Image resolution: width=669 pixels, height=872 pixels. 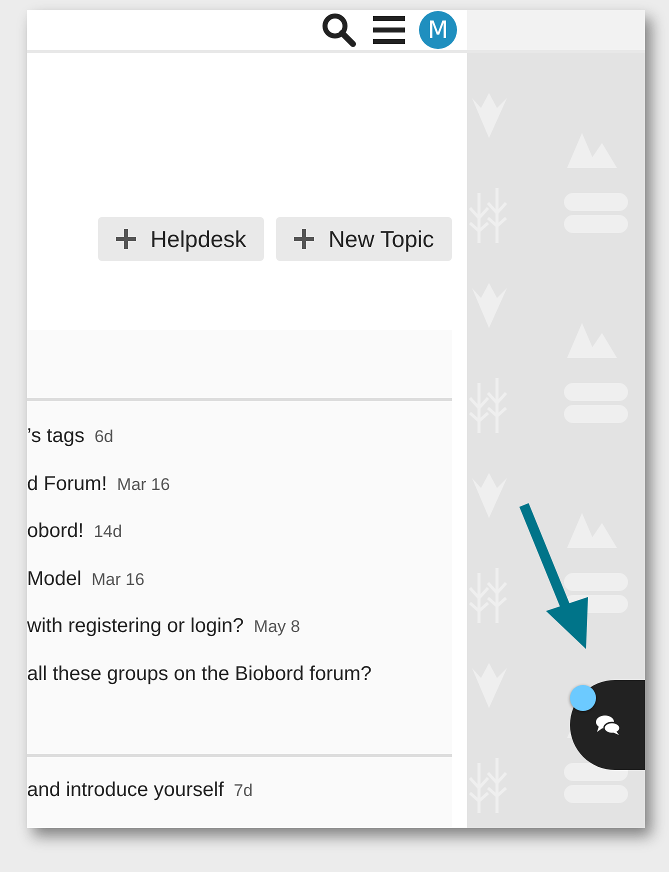 I want to click on topic-title: and introduce yourself, so click(x=125, y=790).